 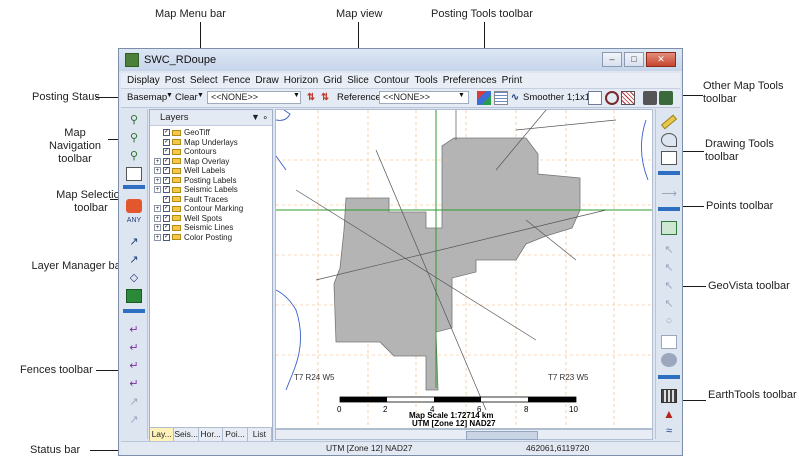 I want to click on layer-row: + ✓ Contour Marking, so click(x=211, y=209).